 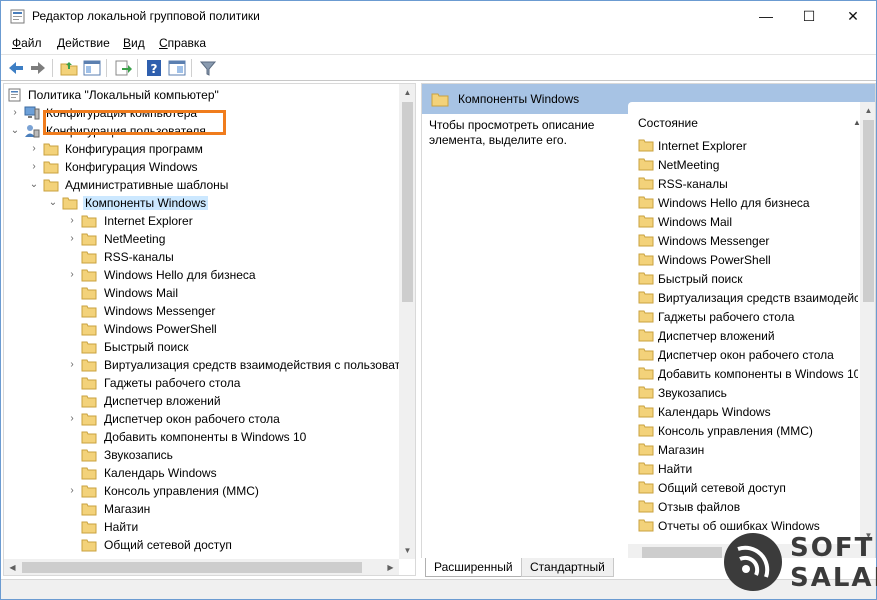 What do you see at coordinates (202, 293) in the screenshot?
I see `tree-item-child: Windows Mail` at bounding box center [202, 293].